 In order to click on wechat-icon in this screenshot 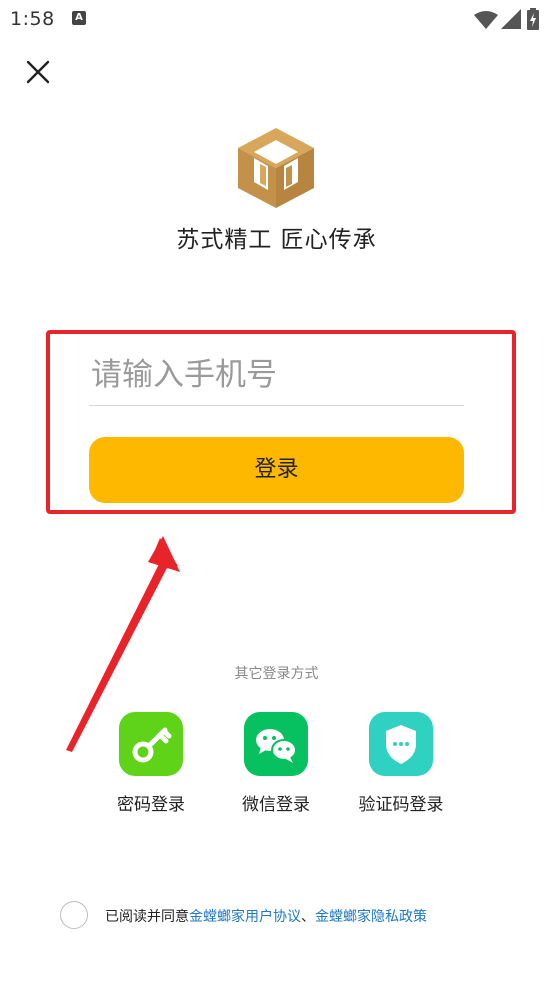, I will do `click(276, 746)`.